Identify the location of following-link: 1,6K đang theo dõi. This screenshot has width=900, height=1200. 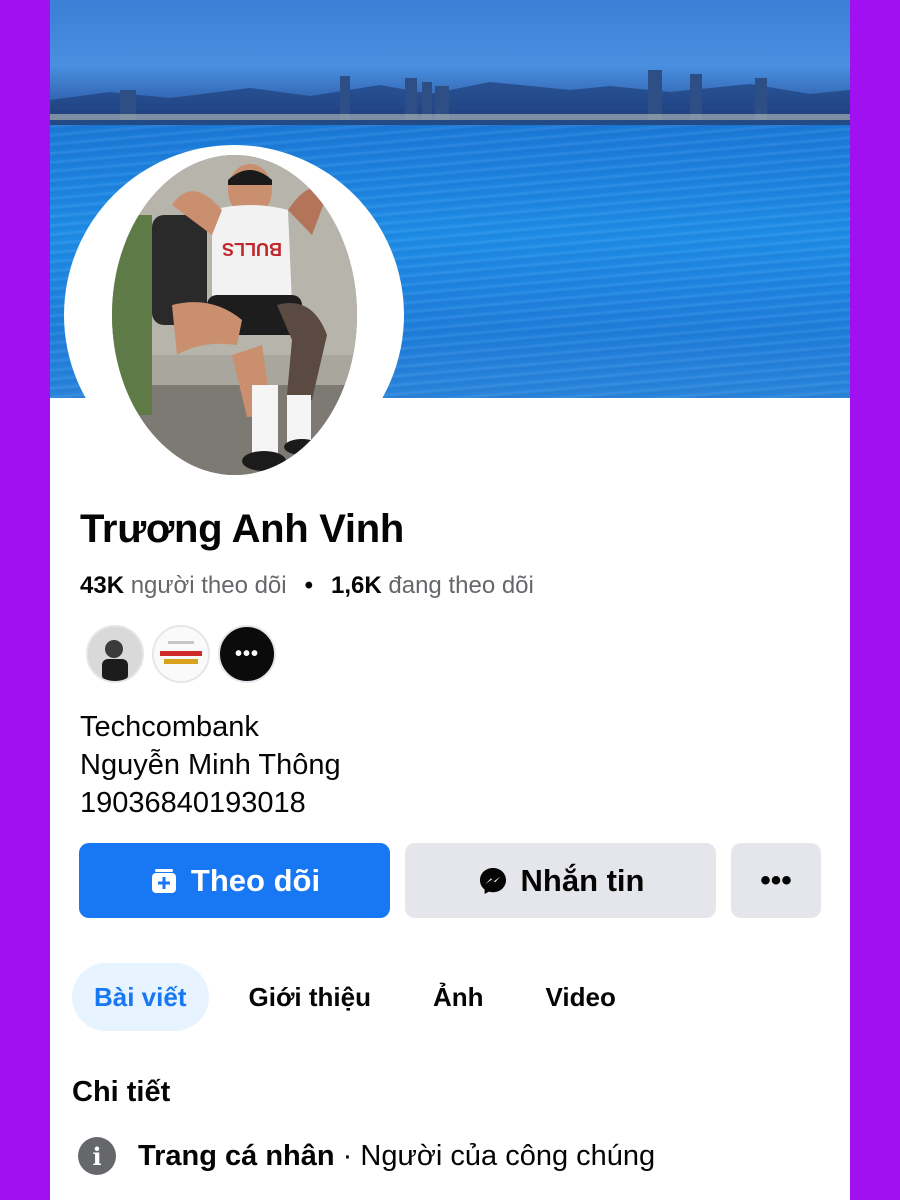
(432, 586).